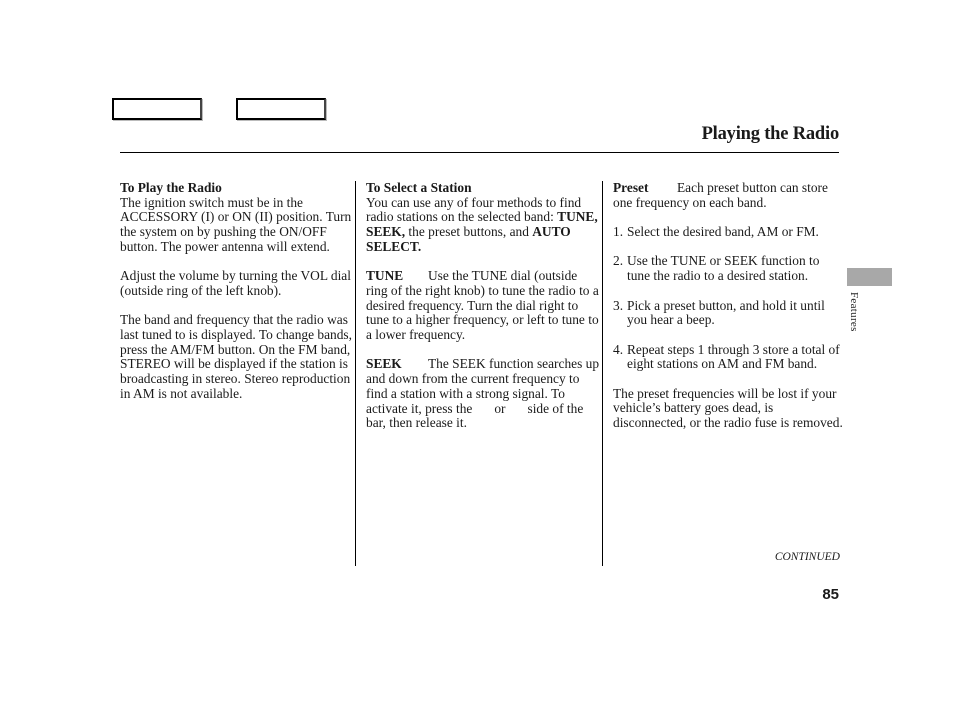 Image resolution: width=954 pixels, height=710 pixels. Describe the element at coordinates (479, 152) in the screenshot. I see `title-rule` at that location.